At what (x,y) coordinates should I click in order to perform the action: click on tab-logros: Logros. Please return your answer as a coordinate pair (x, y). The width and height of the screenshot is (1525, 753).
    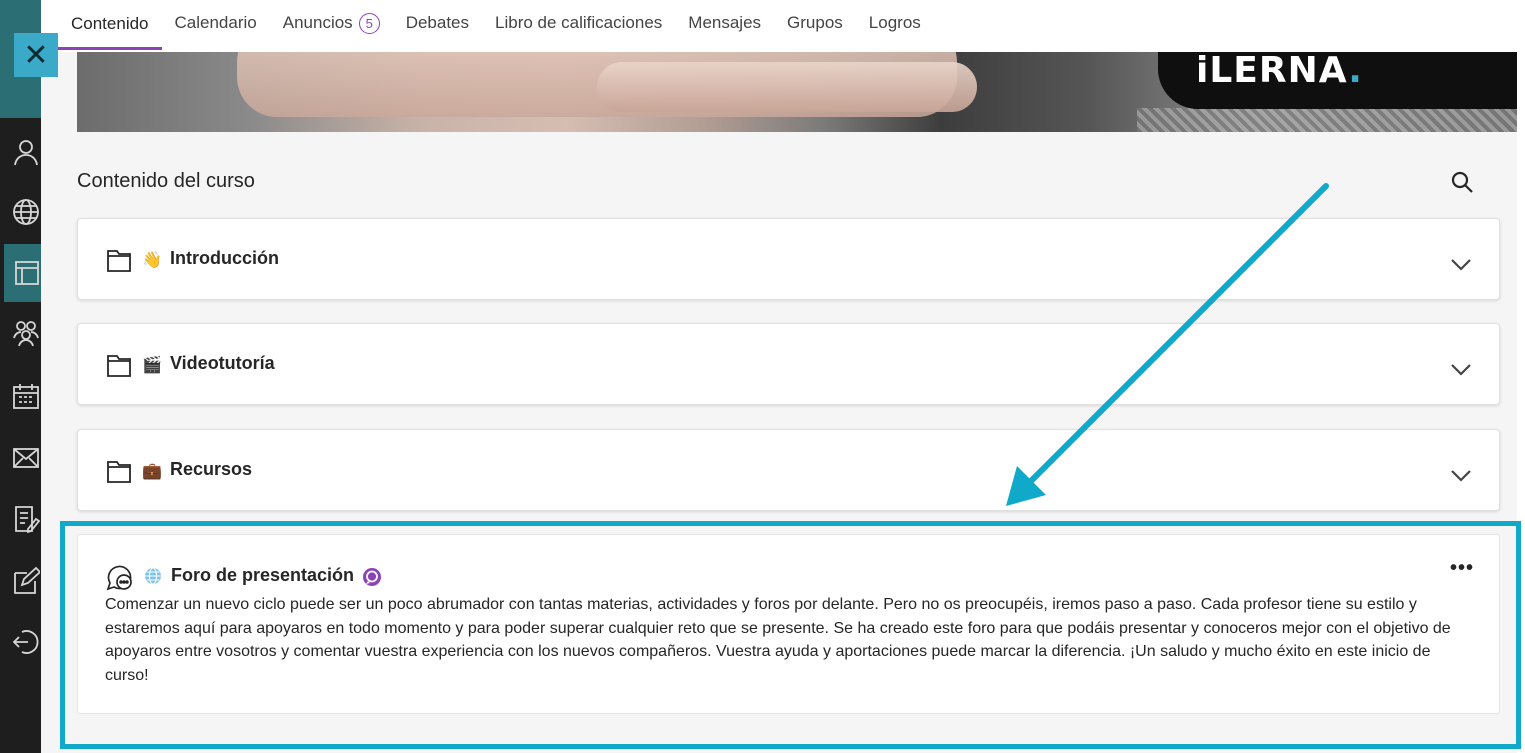
    Looking at the image, I should click on (895, 23).